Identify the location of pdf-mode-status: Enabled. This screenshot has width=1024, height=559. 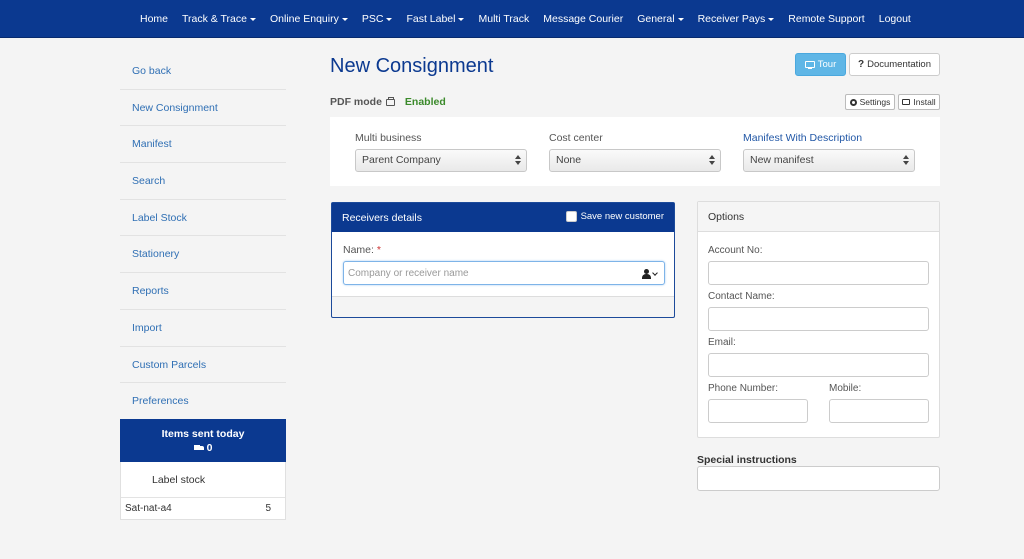
(425, 102).